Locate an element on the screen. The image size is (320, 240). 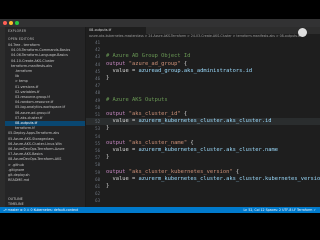
editor-tabs: 08-outputs.tf is located at coordinates (203, 30).